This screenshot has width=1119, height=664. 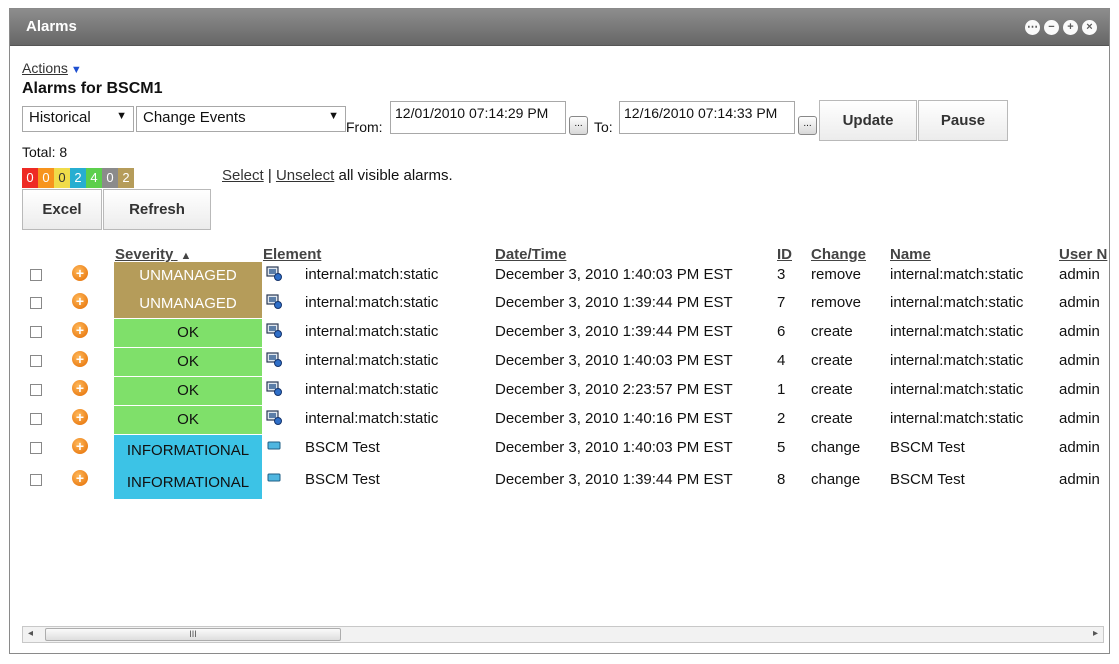 I want to click on to-date-input: 12/16/2010 07:14:33 PM, so click(x=707, y=117).